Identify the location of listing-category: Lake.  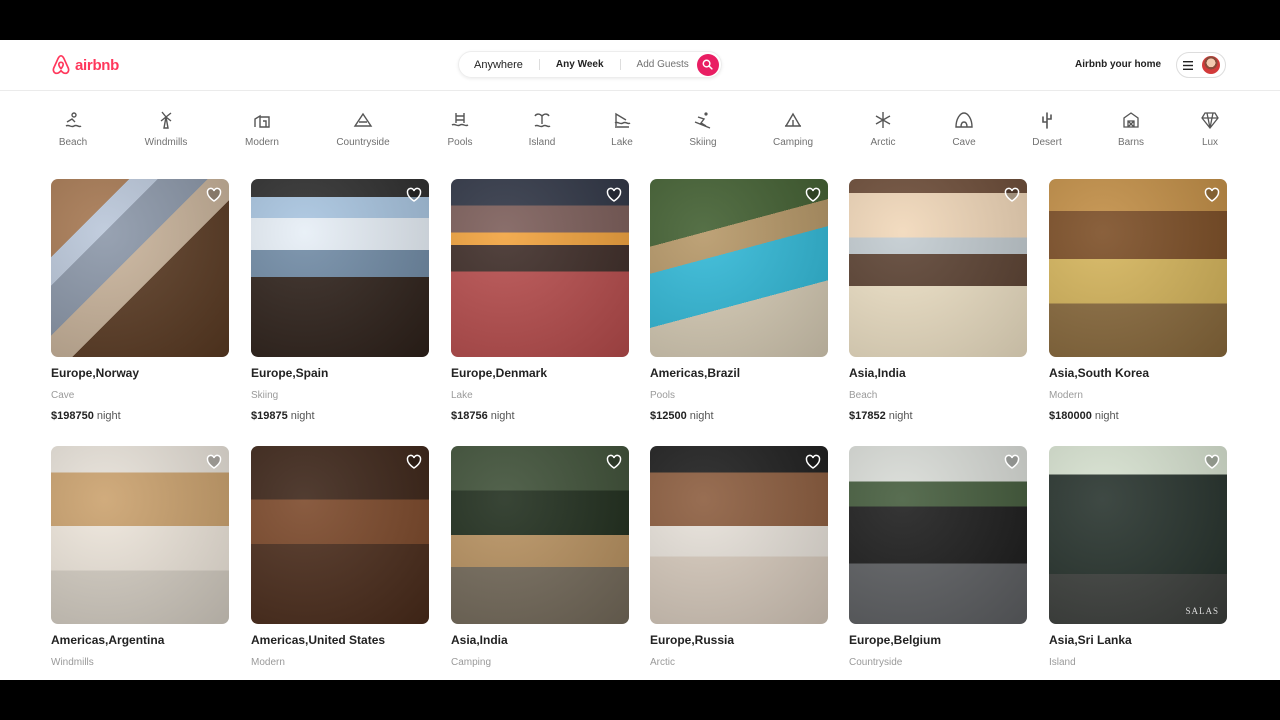
(462, 395).